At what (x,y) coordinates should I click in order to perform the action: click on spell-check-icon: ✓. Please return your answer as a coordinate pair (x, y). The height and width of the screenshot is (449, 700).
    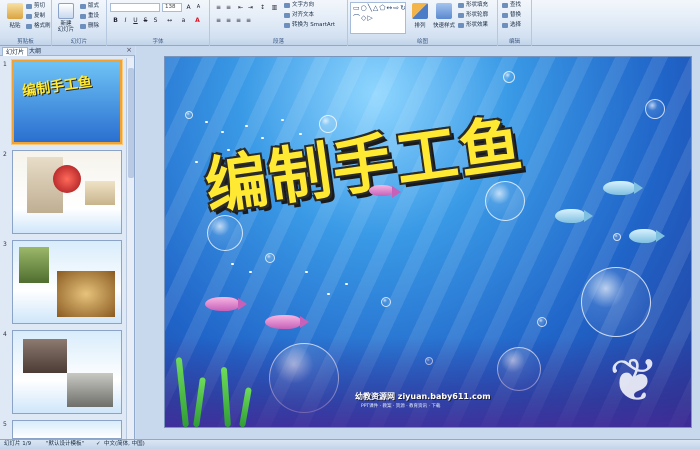
    Looking at the image, I should click on (98, 444).